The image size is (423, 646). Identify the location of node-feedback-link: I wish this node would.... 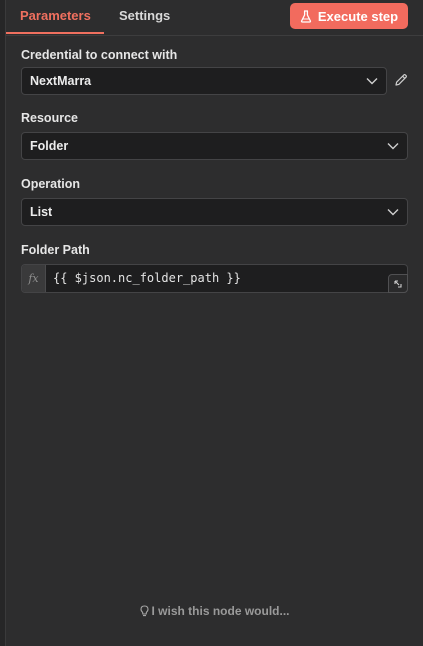
(214, 610).